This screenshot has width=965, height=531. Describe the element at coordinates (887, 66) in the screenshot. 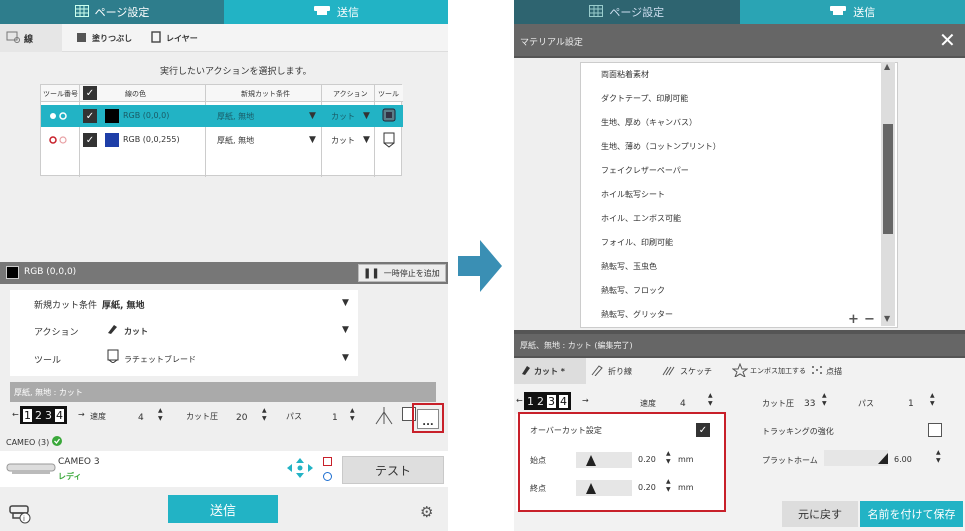

I see `scroll-up-icon: ▲` at that location.